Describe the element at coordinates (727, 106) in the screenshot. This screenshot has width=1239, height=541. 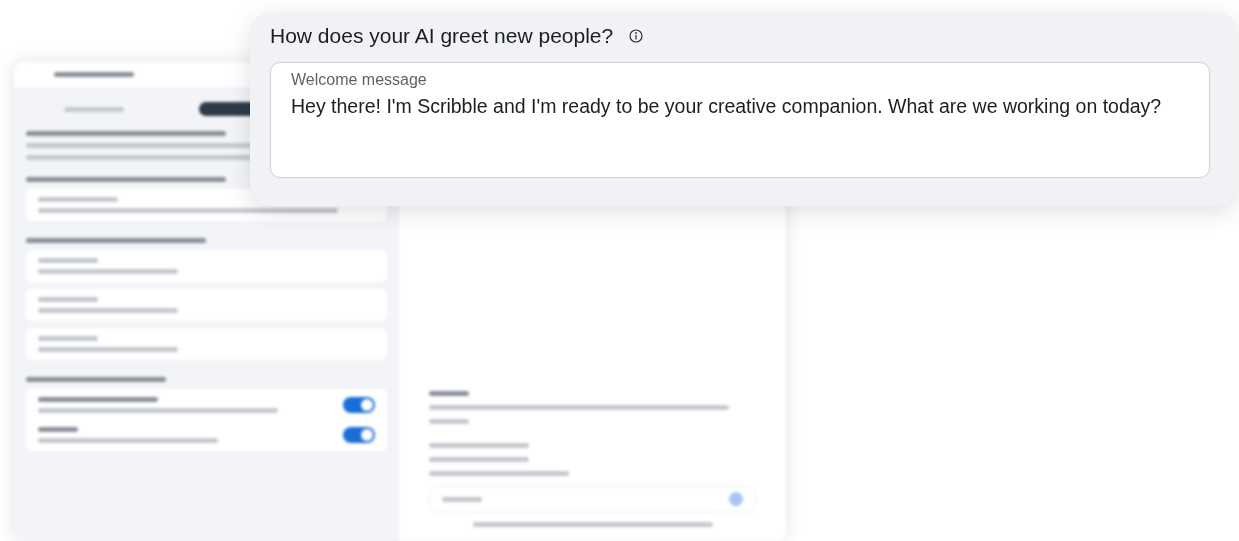
I see `field-value: Hey there! I'm Scribble and I'm ready to be your creative companion. What are we working on today?` at that location.